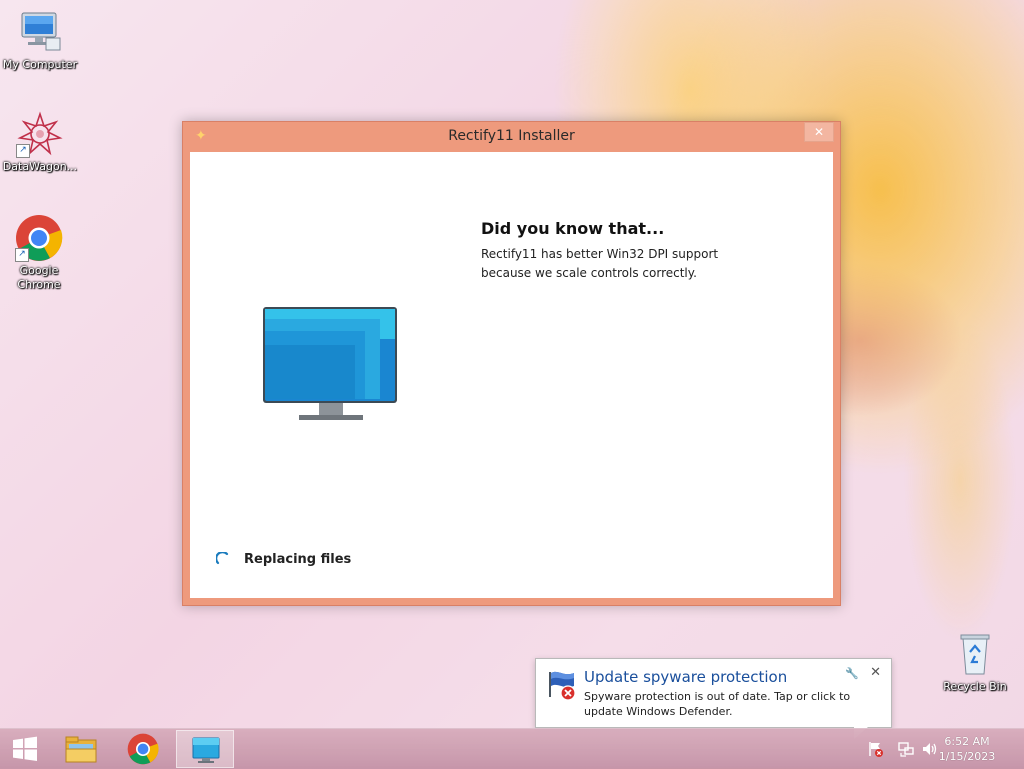 The height and width of the screenshot is (769, 1024). I want to click on monitor-illustration, so click(331, 369).